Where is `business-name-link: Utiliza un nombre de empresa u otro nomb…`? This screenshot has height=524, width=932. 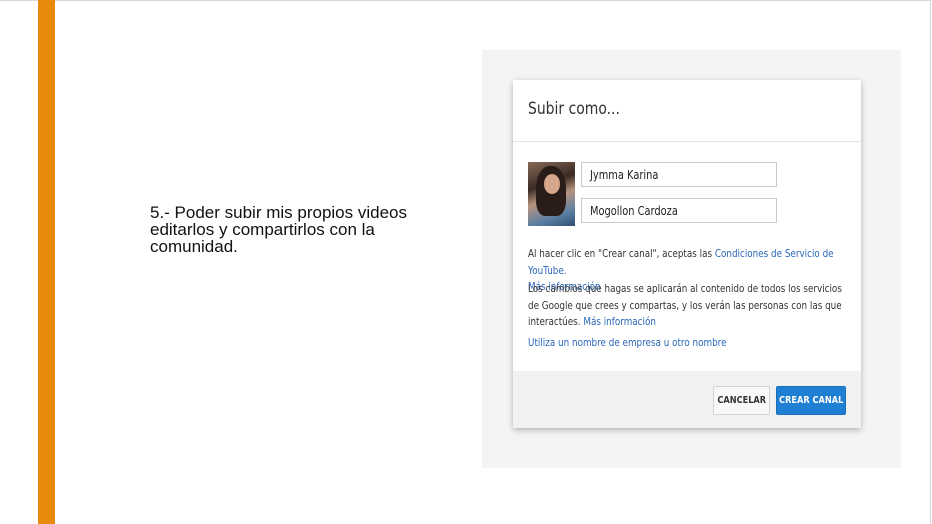
business-name-link: Utiliza un nombre de empresa u otro nomb… is located at coordinates (627, 342).